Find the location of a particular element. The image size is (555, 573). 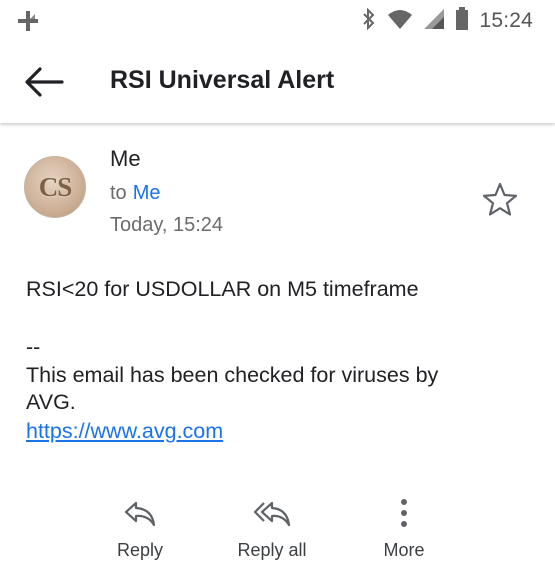

reply-all-icon is located at coordinates (272, 514).